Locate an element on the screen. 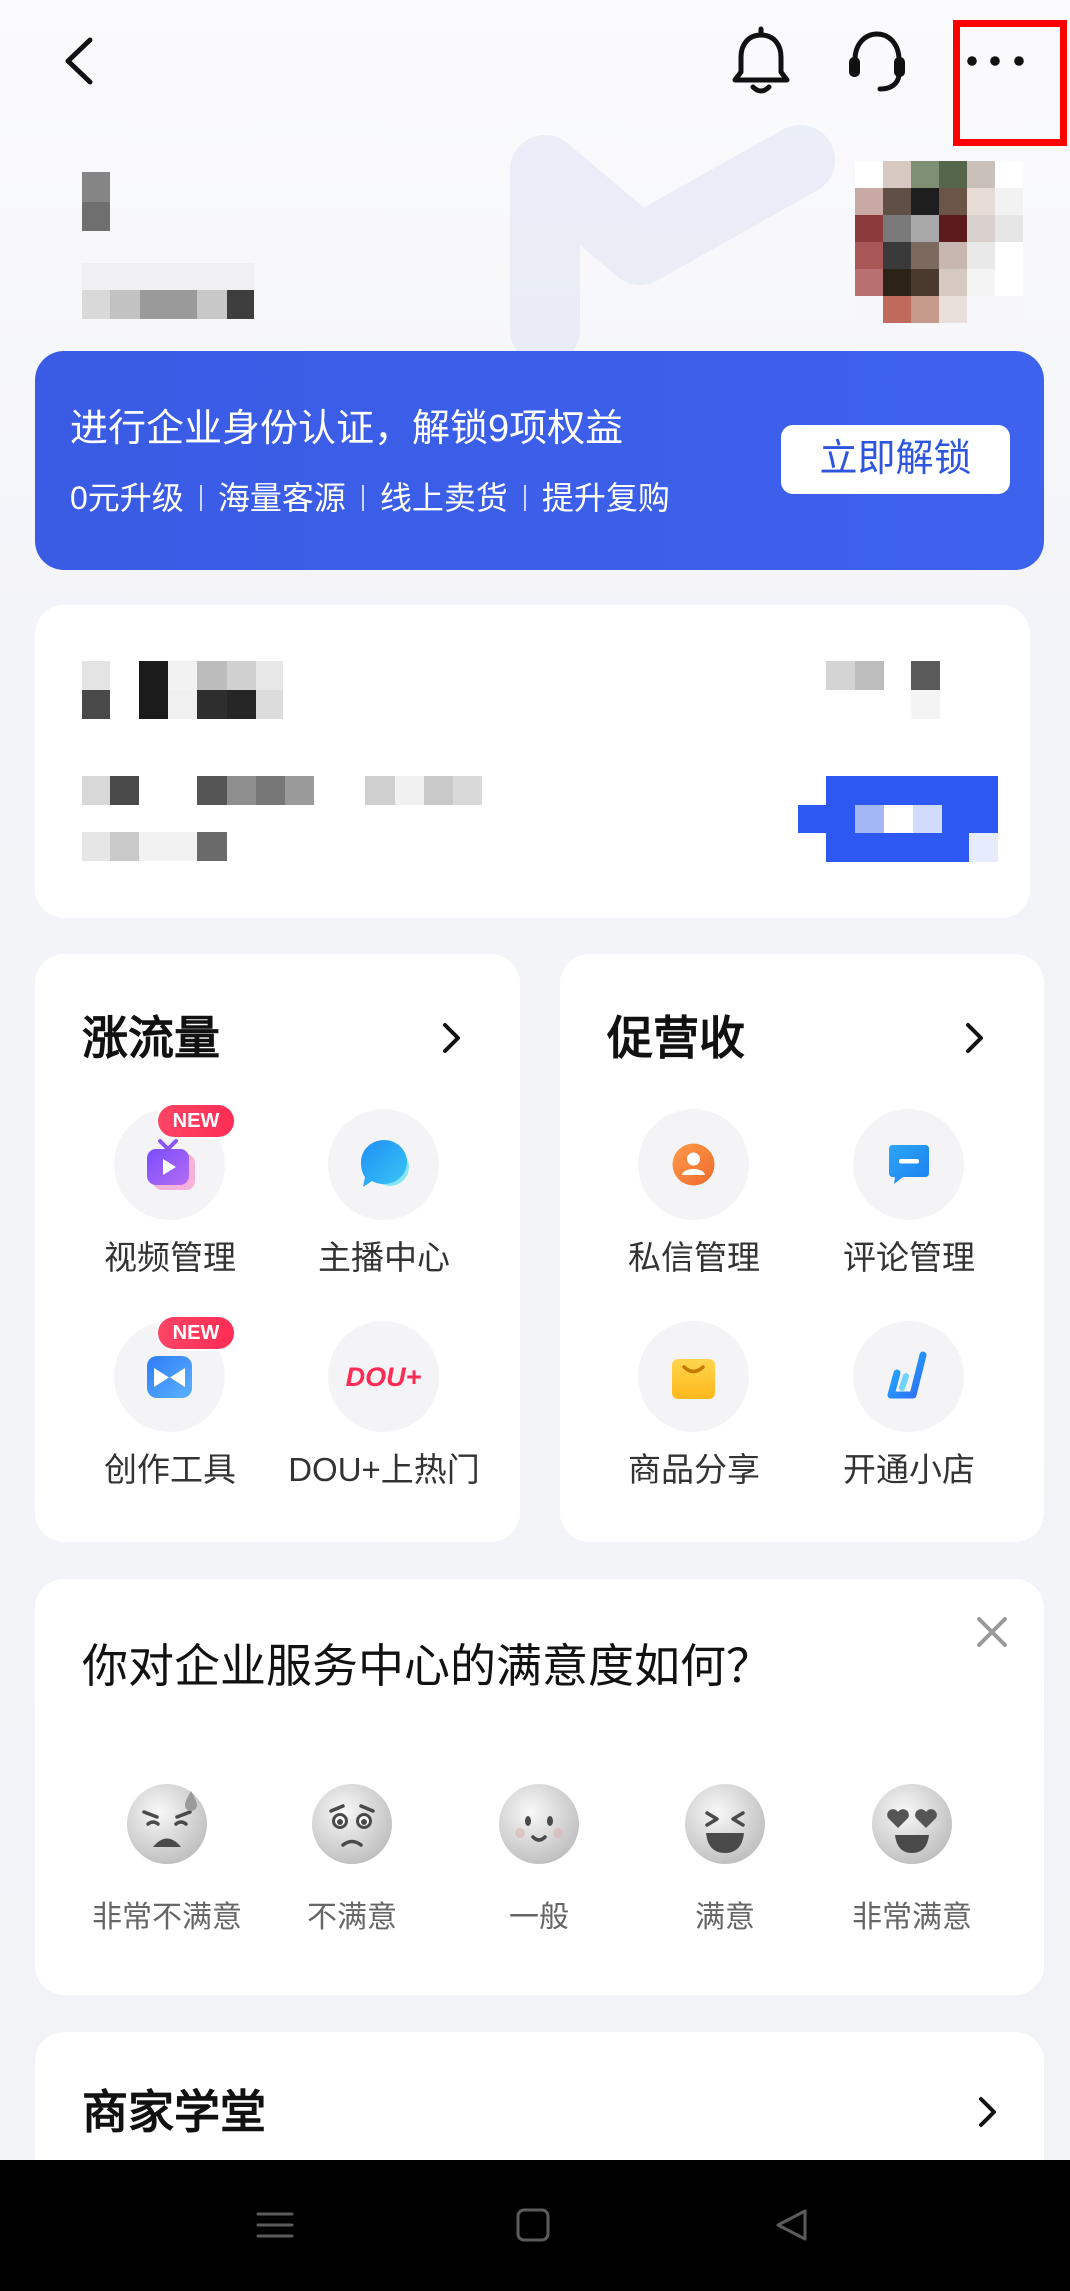 Image resolution: width=1070 pixels, height=2291 pixels. option-label: 非常满意 is located at coordinates (912, 1917).